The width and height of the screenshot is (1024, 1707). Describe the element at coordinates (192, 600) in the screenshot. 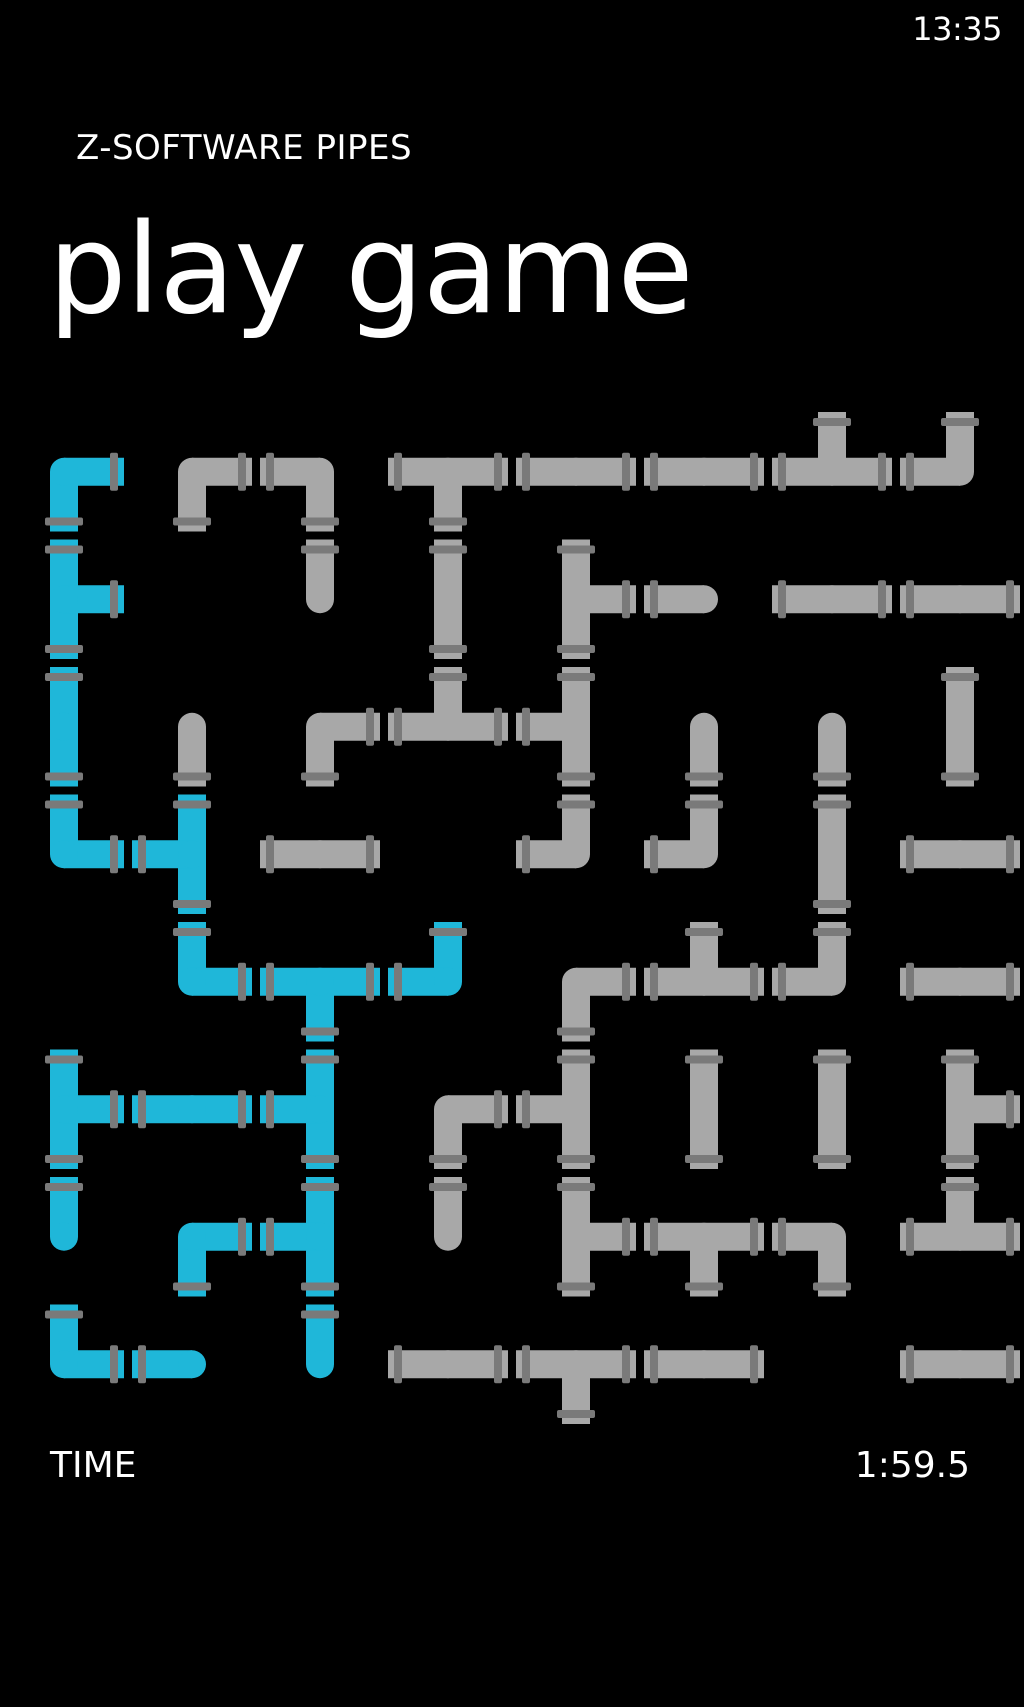

I see `pipe-tile-r1-c1` at that location.